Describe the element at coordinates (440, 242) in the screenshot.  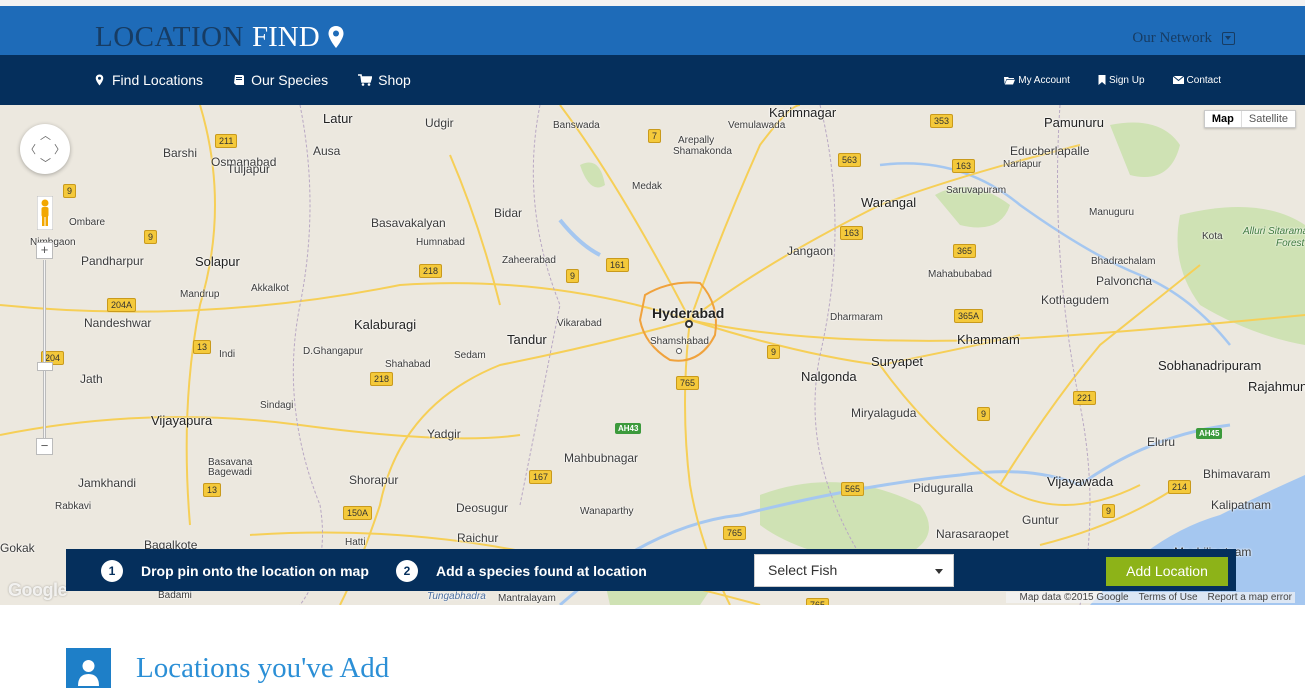
I see `map-label: Humnabad` at that location.